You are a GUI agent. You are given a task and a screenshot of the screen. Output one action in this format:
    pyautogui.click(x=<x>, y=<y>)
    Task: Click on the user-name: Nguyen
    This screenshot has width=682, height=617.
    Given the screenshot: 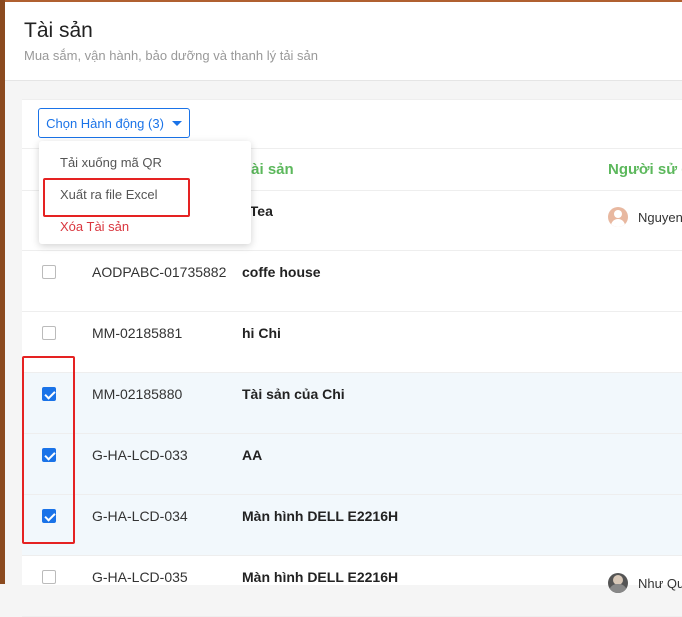 What is the action you would take?
    pyautogui.click(x=660, y=217)
    